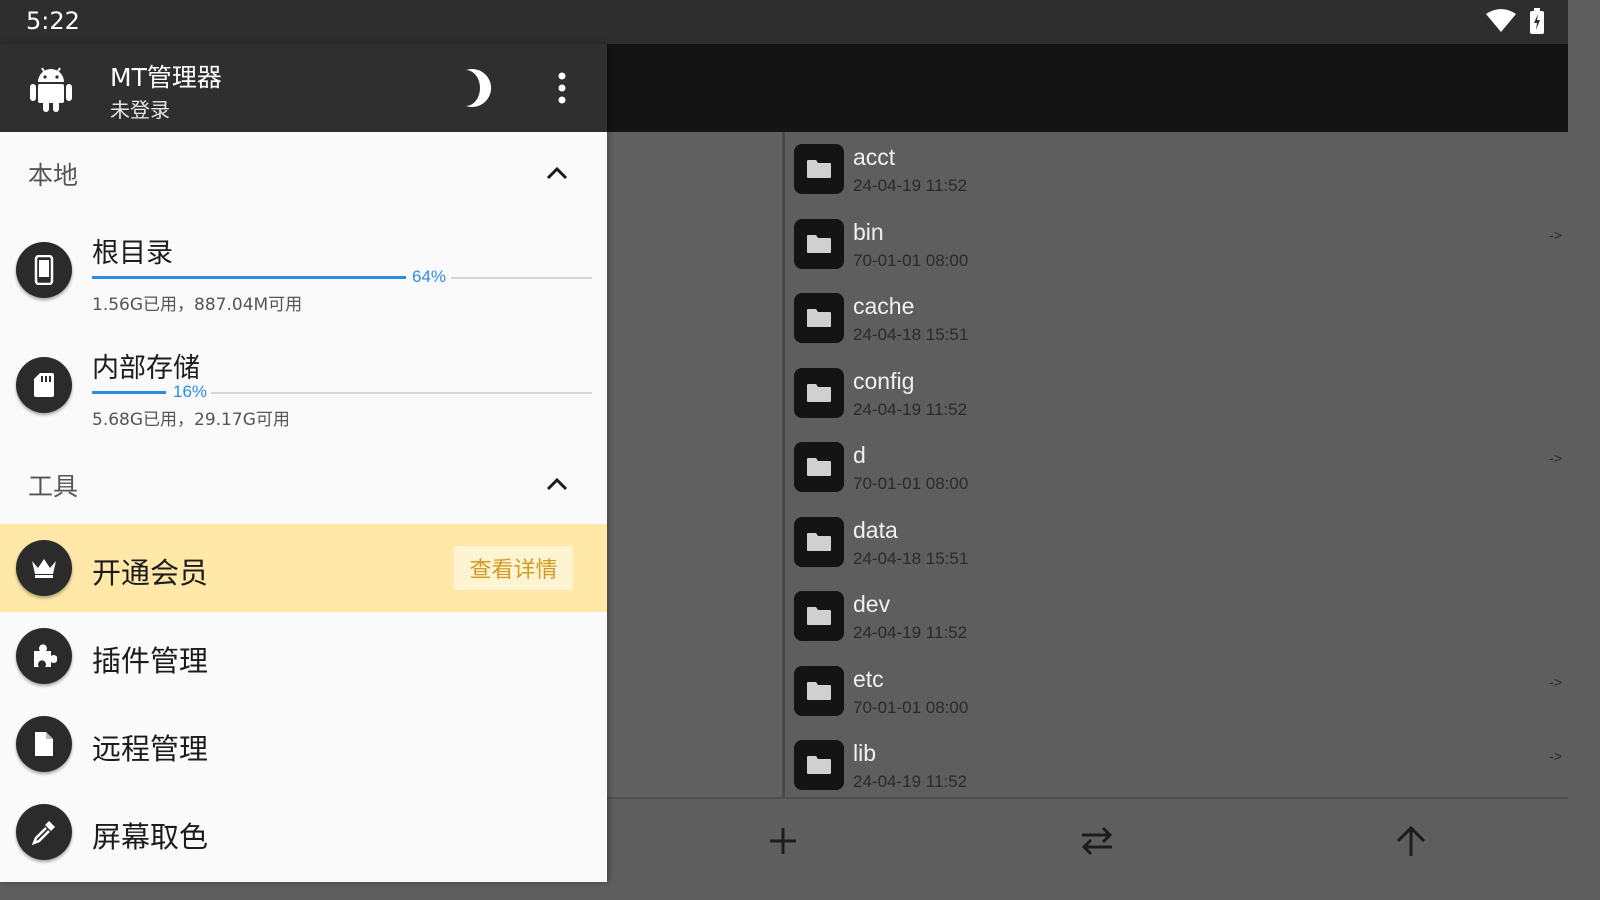  What do you see at coordinates (53, 175) in the screenshot?
I see `section-title-local: 本地` at bounding box center [53, 175].